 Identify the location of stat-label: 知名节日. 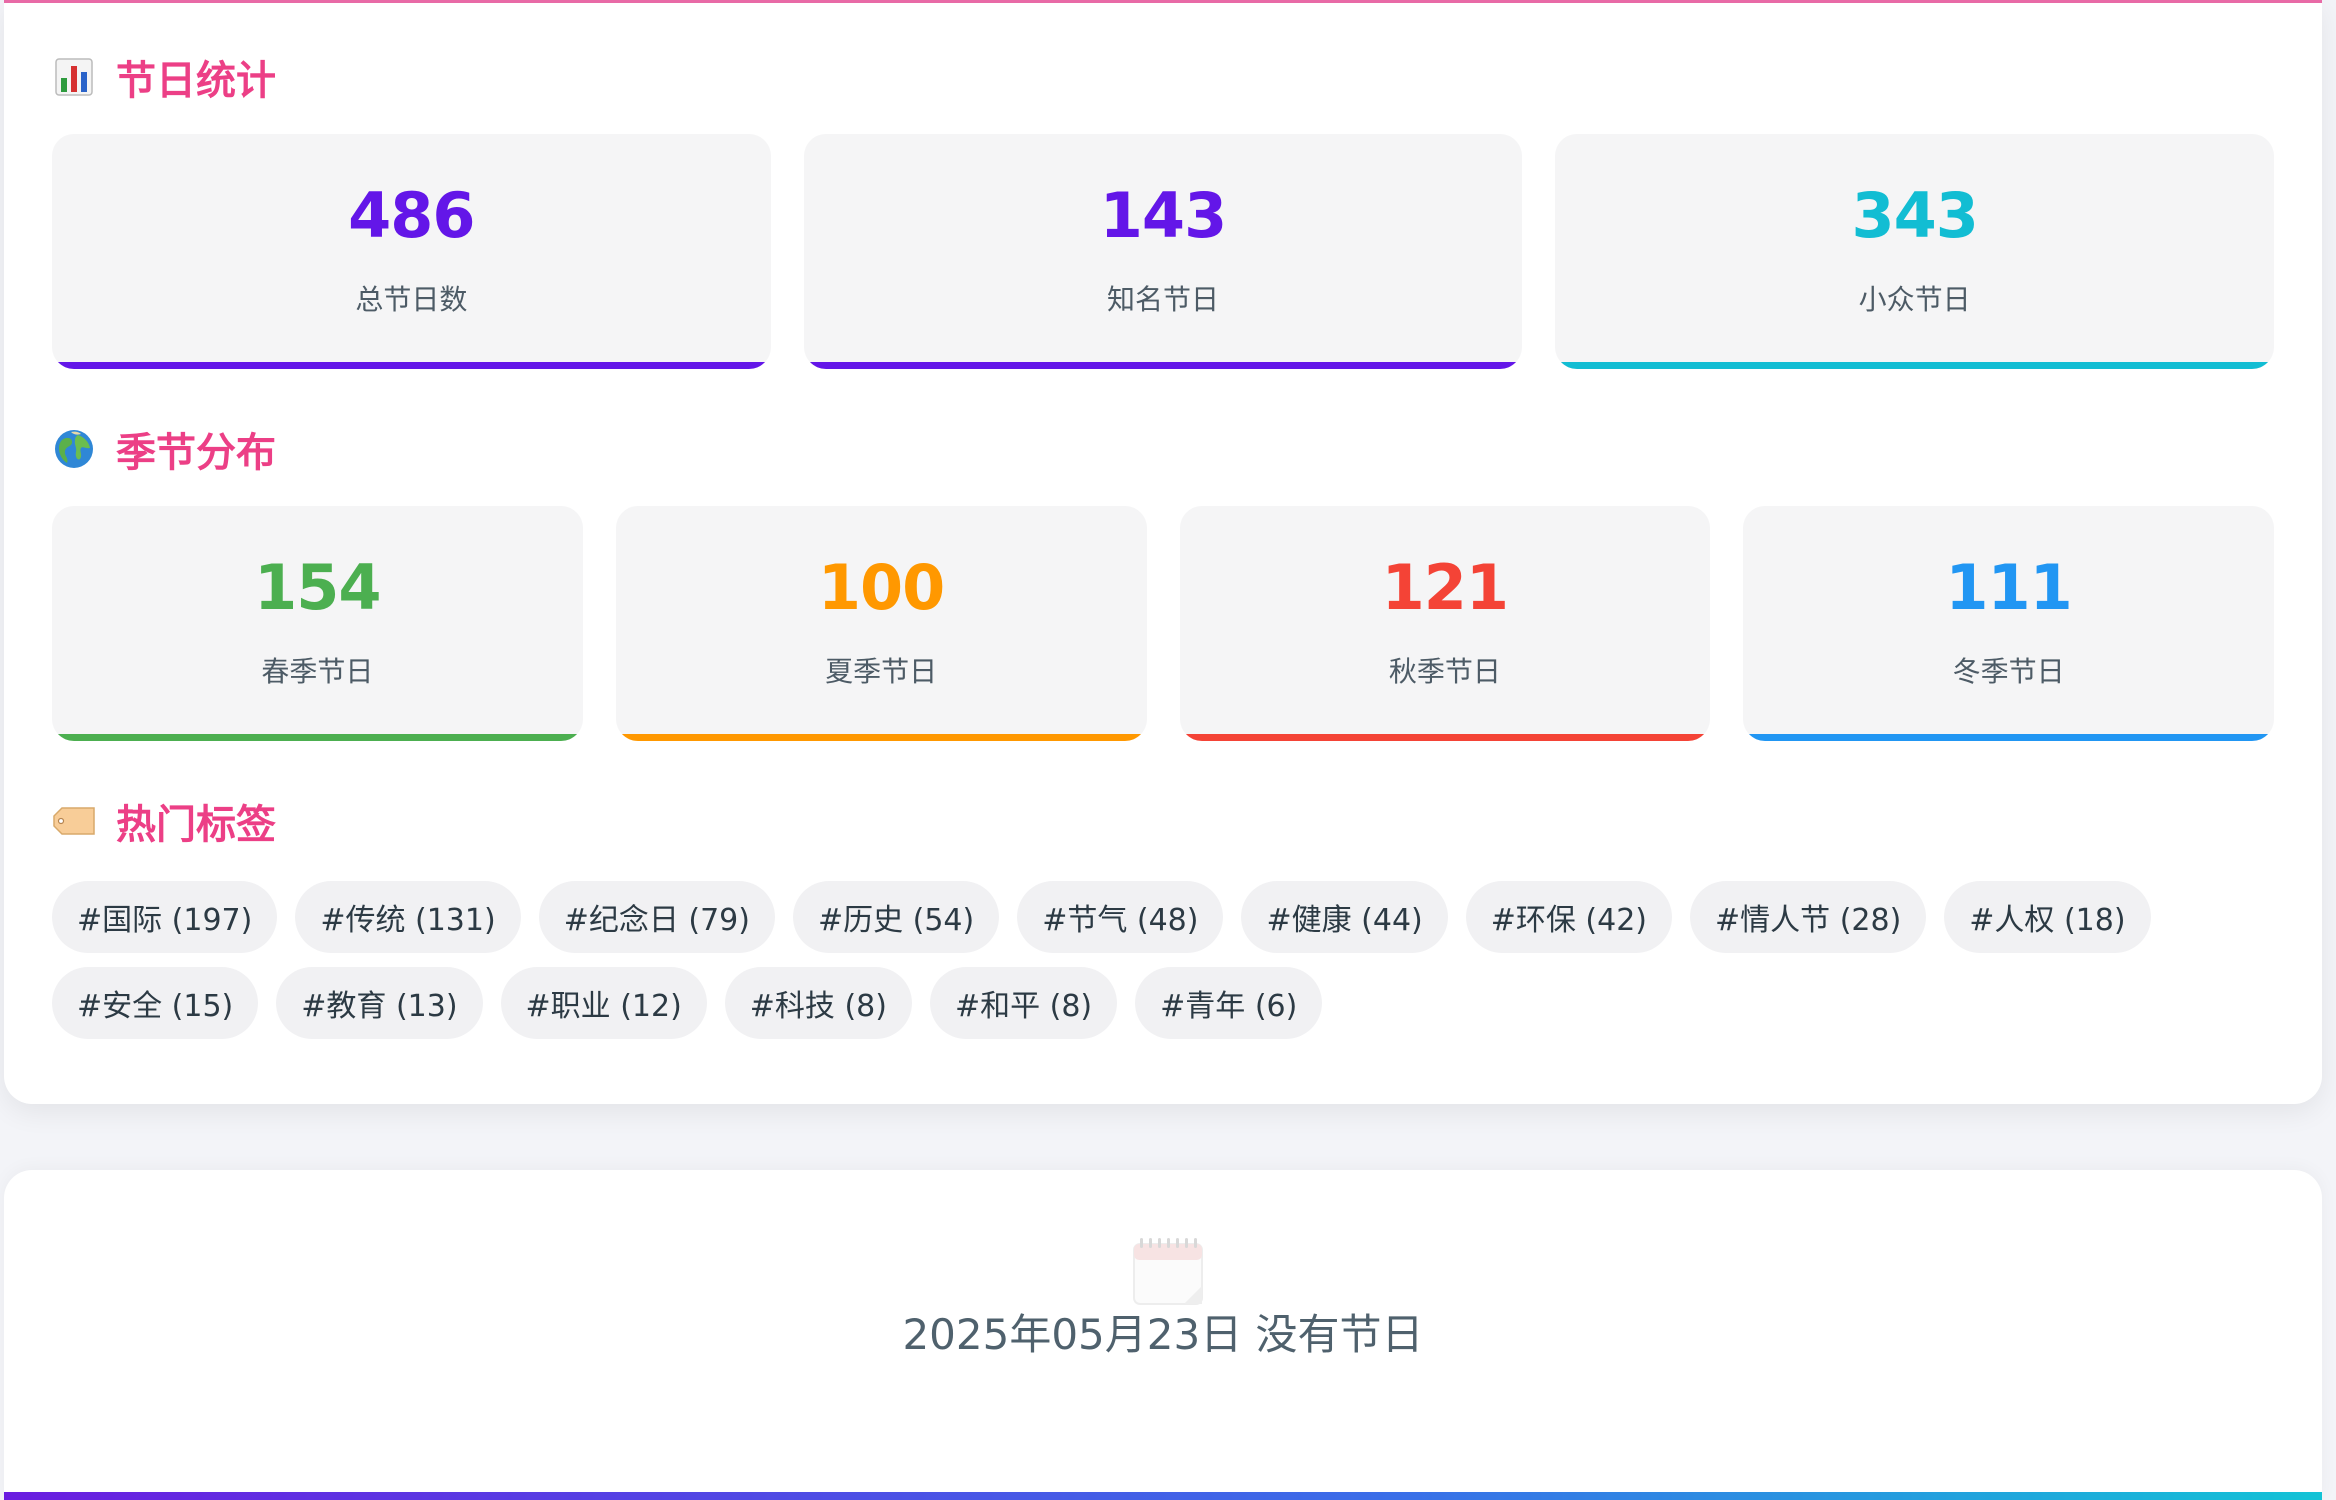
(1163, 299).